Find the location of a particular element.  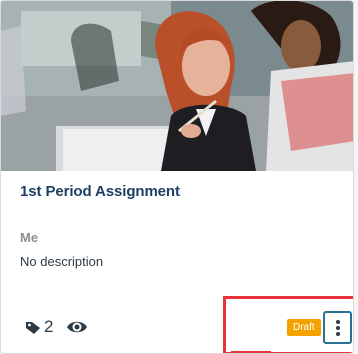

kebab-menu-icon is located at coordinates (337, 327).